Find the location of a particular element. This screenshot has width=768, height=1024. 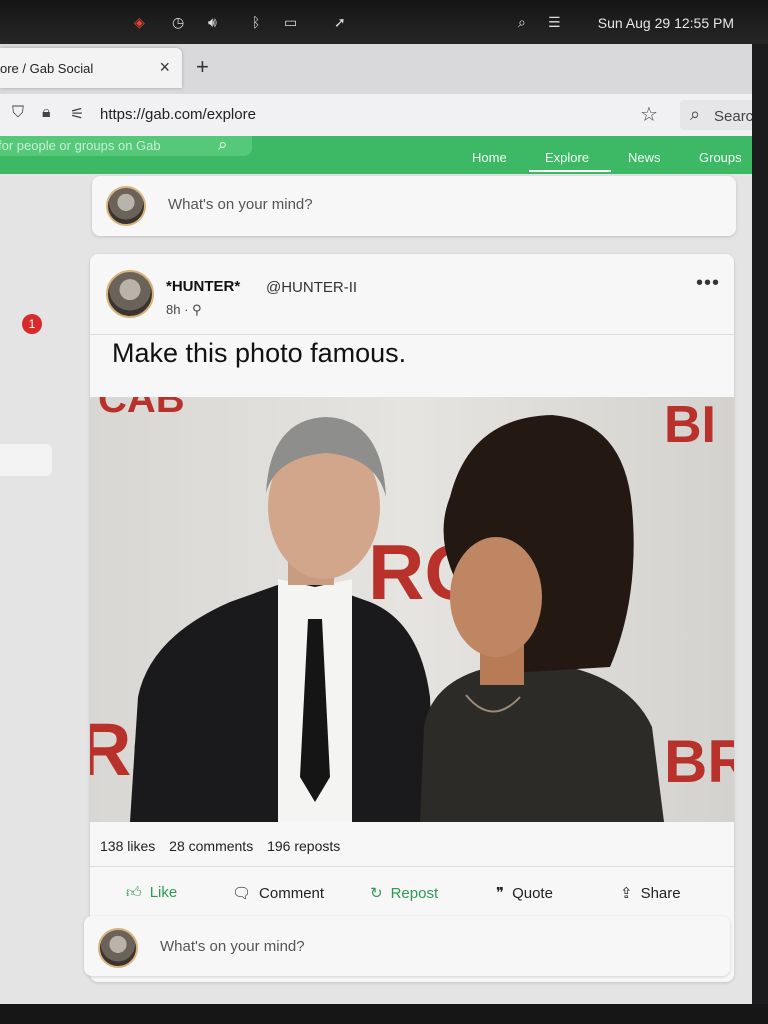

like-button: 👍︎ Like is located at coordinates (151, 893).